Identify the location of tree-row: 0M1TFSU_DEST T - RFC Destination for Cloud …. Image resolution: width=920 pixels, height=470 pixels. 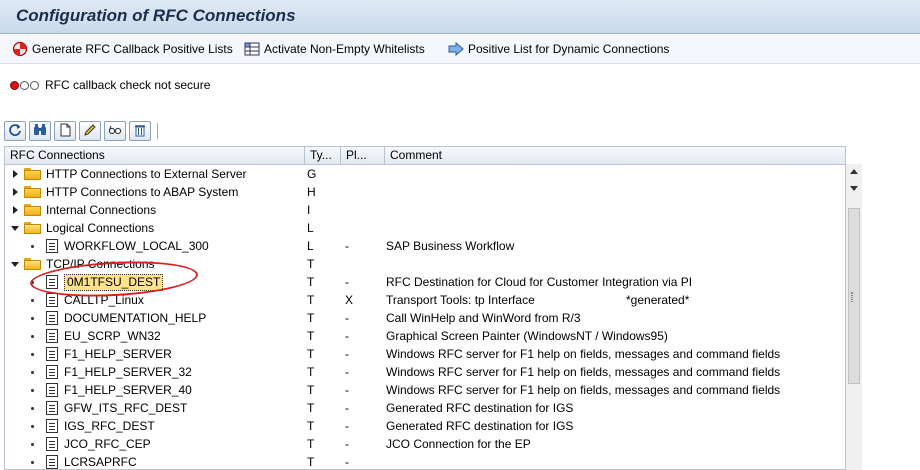
(425, 282).